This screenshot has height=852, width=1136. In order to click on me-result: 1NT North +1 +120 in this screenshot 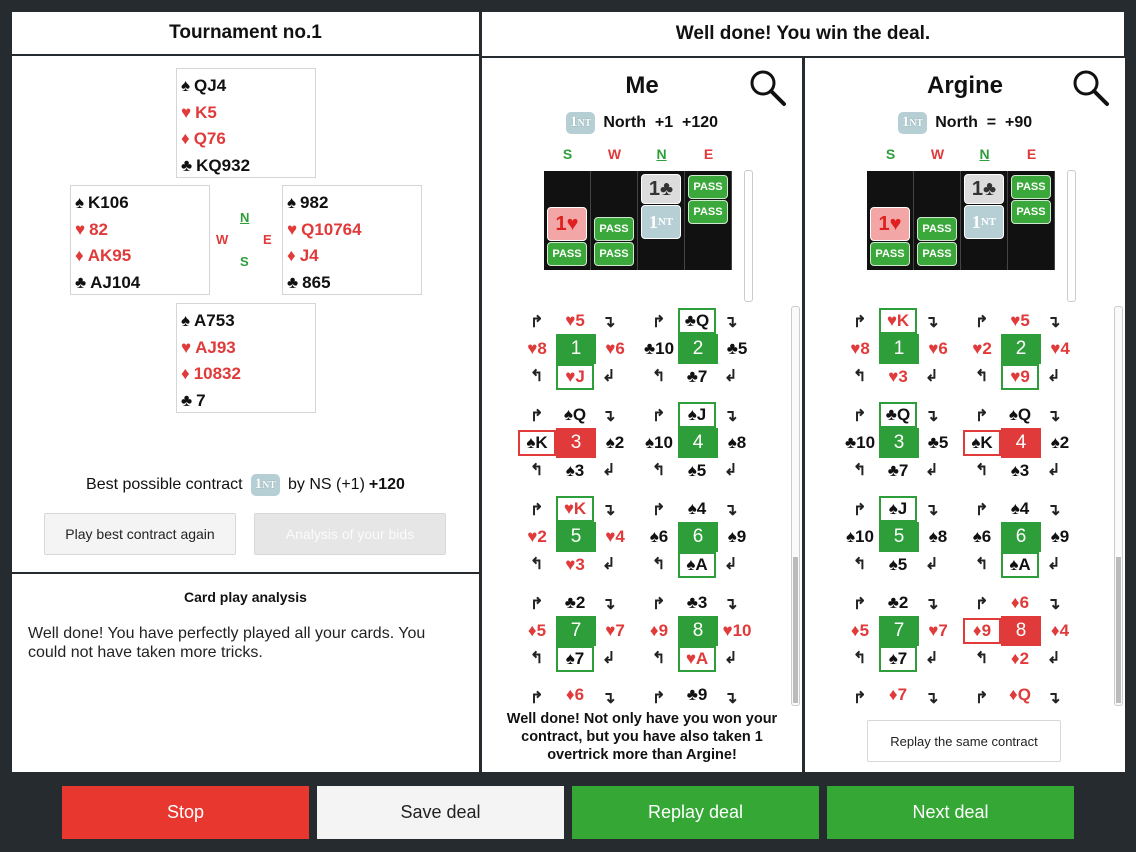, I will do `click(642, 123)`.